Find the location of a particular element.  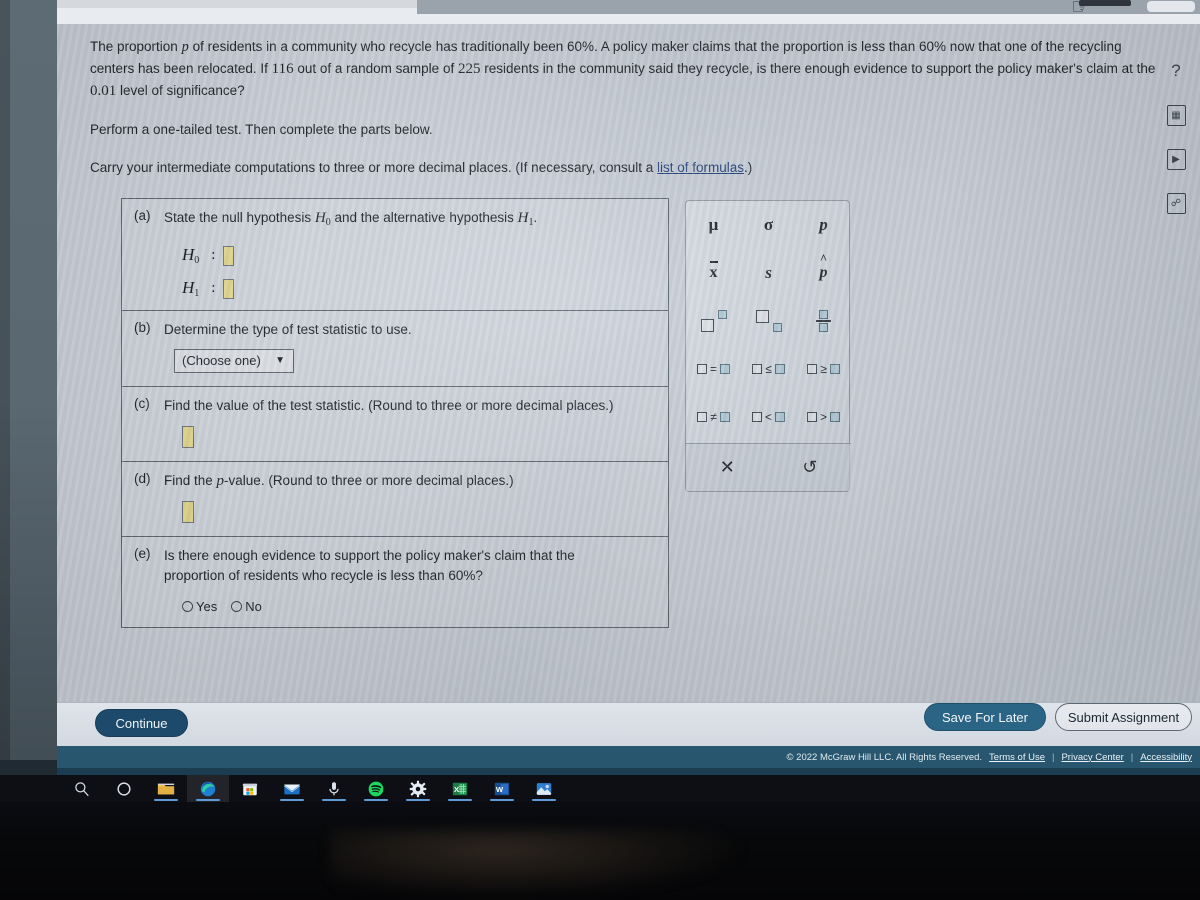

part-d-text-a: Find the is located at coordinates (188, 480).